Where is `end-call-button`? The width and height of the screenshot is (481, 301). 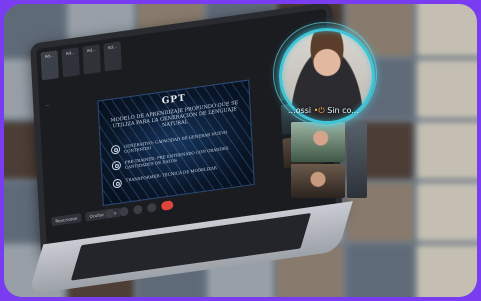 end-call-button is located at coordinates (167, 205).